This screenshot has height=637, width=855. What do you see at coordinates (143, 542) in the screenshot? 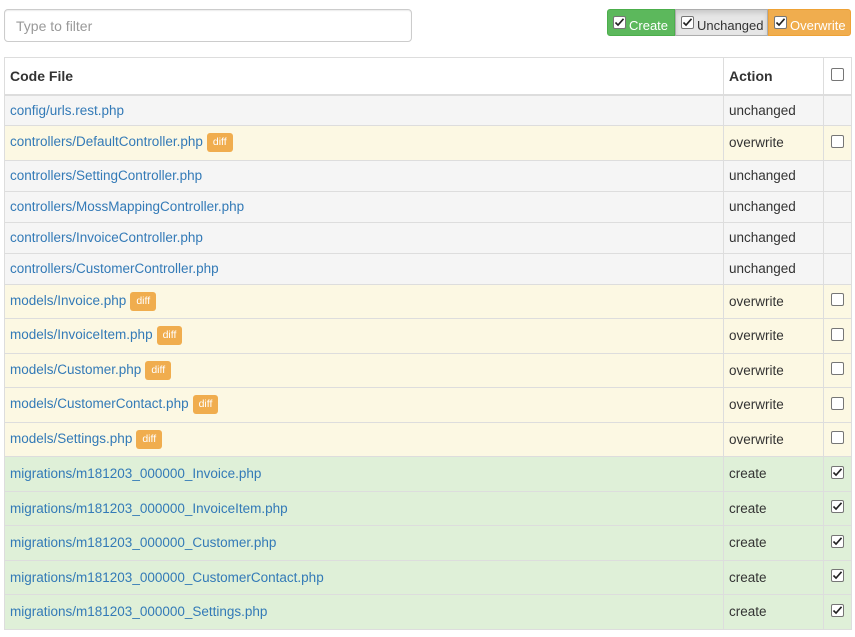
I see `file-link: migrations/m181203_000000_Customer.php` at bounding box center [143, 542].